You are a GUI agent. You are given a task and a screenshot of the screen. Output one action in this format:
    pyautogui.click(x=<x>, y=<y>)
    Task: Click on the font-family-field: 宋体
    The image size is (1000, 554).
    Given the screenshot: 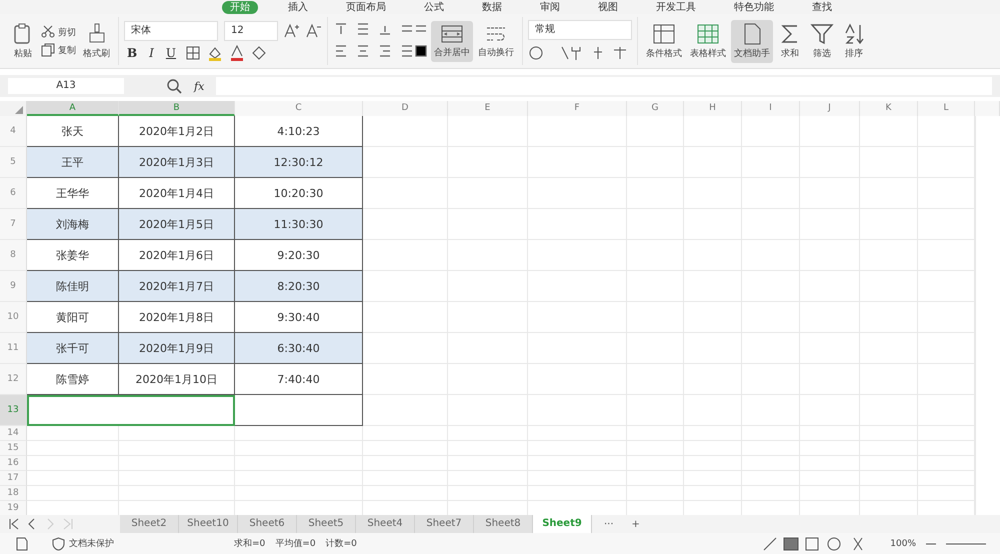 What is the action you would take?
    pyautogui.click(x=171, y=31)
    